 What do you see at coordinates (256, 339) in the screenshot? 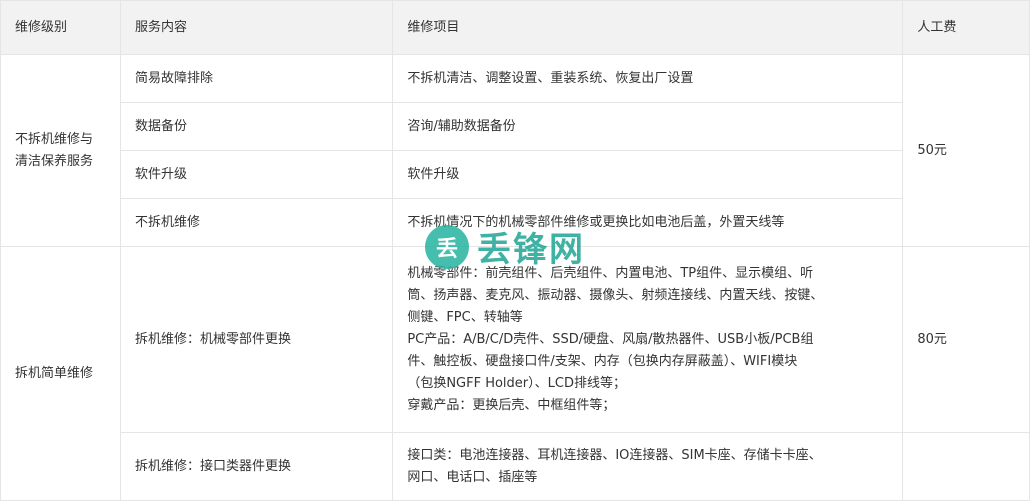
I see `service-cell: 拆机维修：机械零部件更换` at bounding box center [256, 339].